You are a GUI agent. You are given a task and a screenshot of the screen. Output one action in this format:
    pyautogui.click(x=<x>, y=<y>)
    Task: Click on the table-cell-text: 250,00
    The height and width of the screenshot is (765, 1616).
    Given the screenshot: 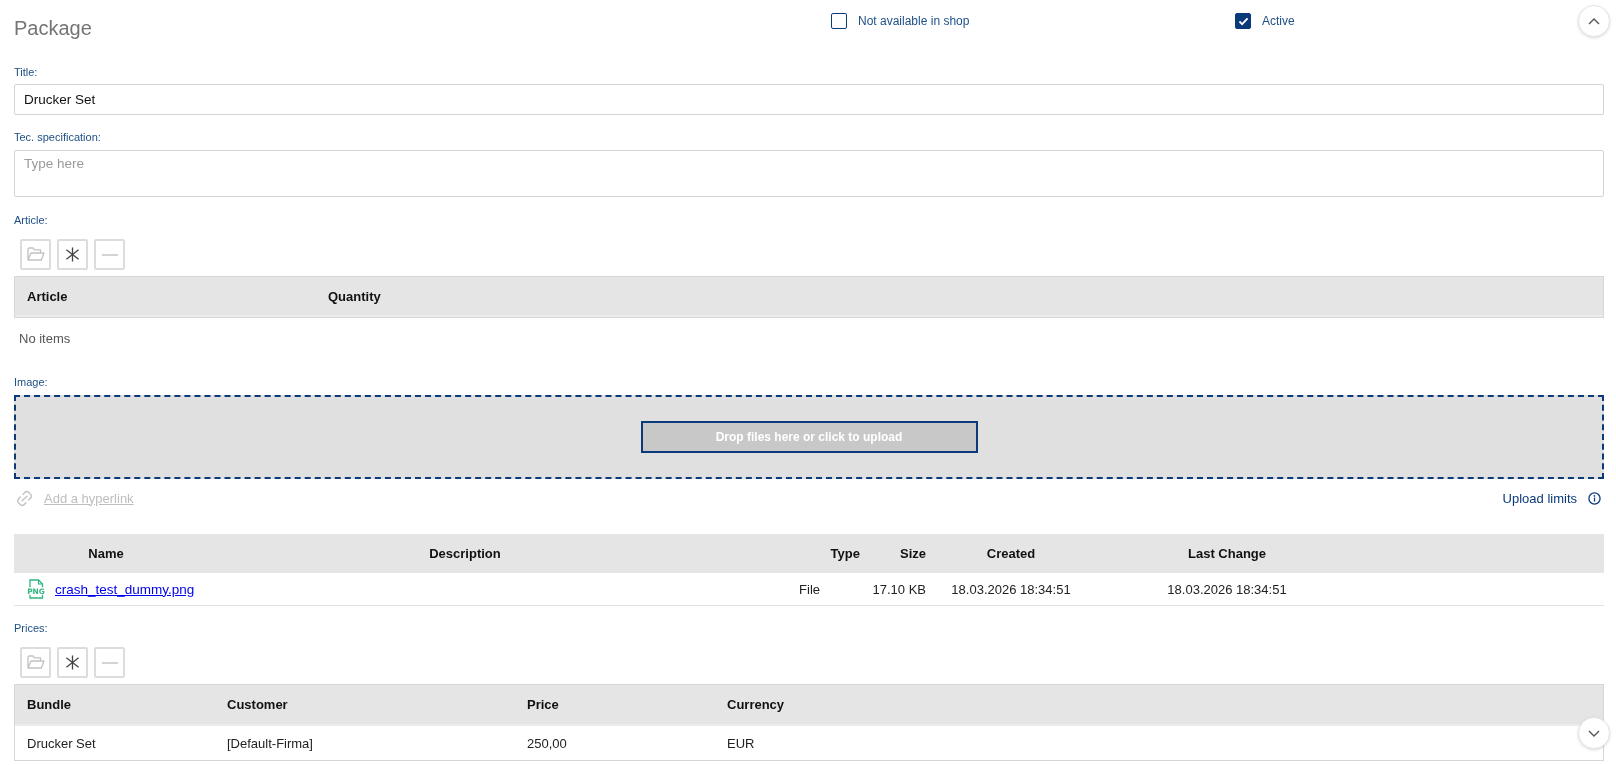 What is the action you would take?
    pyautogui.click(x=546, y=743)
    